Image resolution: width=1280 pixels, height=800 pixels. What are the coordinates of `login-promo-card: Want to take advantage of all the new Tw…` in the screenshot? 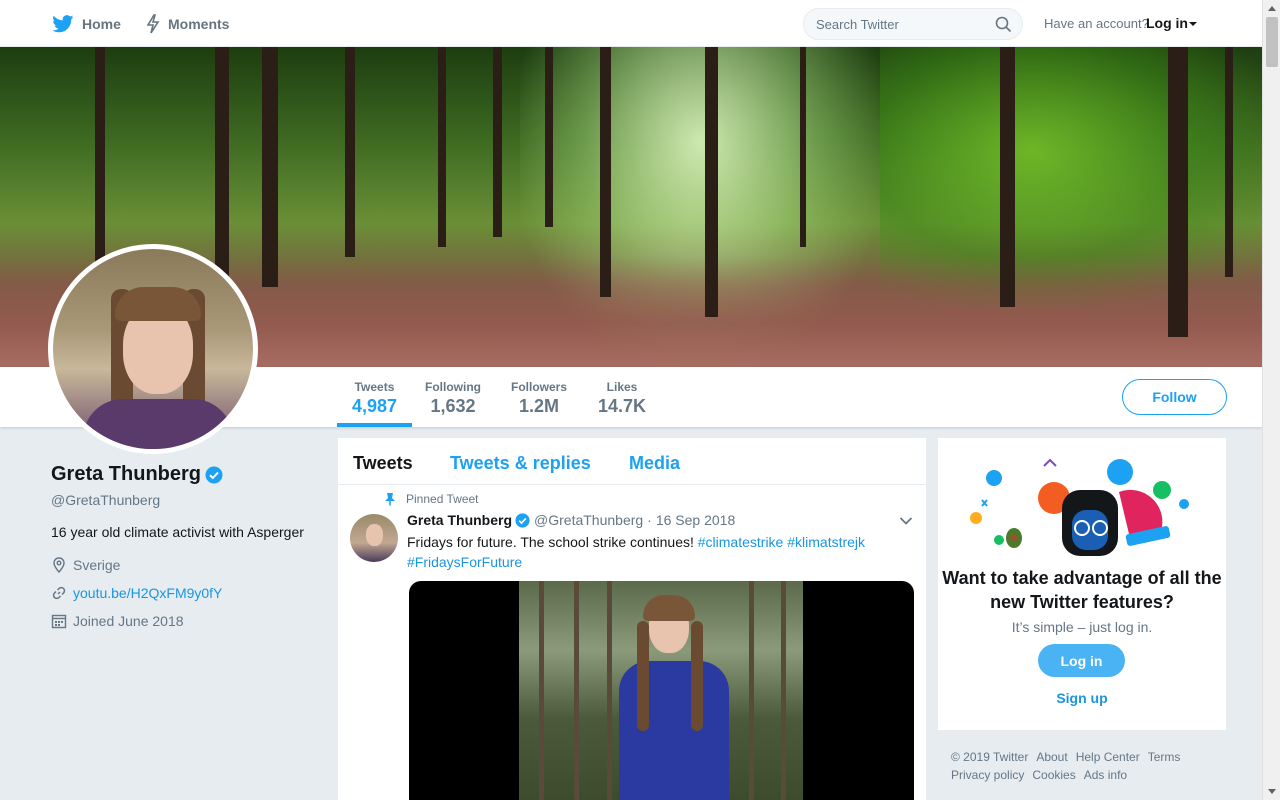 It's located at (1082, 584).